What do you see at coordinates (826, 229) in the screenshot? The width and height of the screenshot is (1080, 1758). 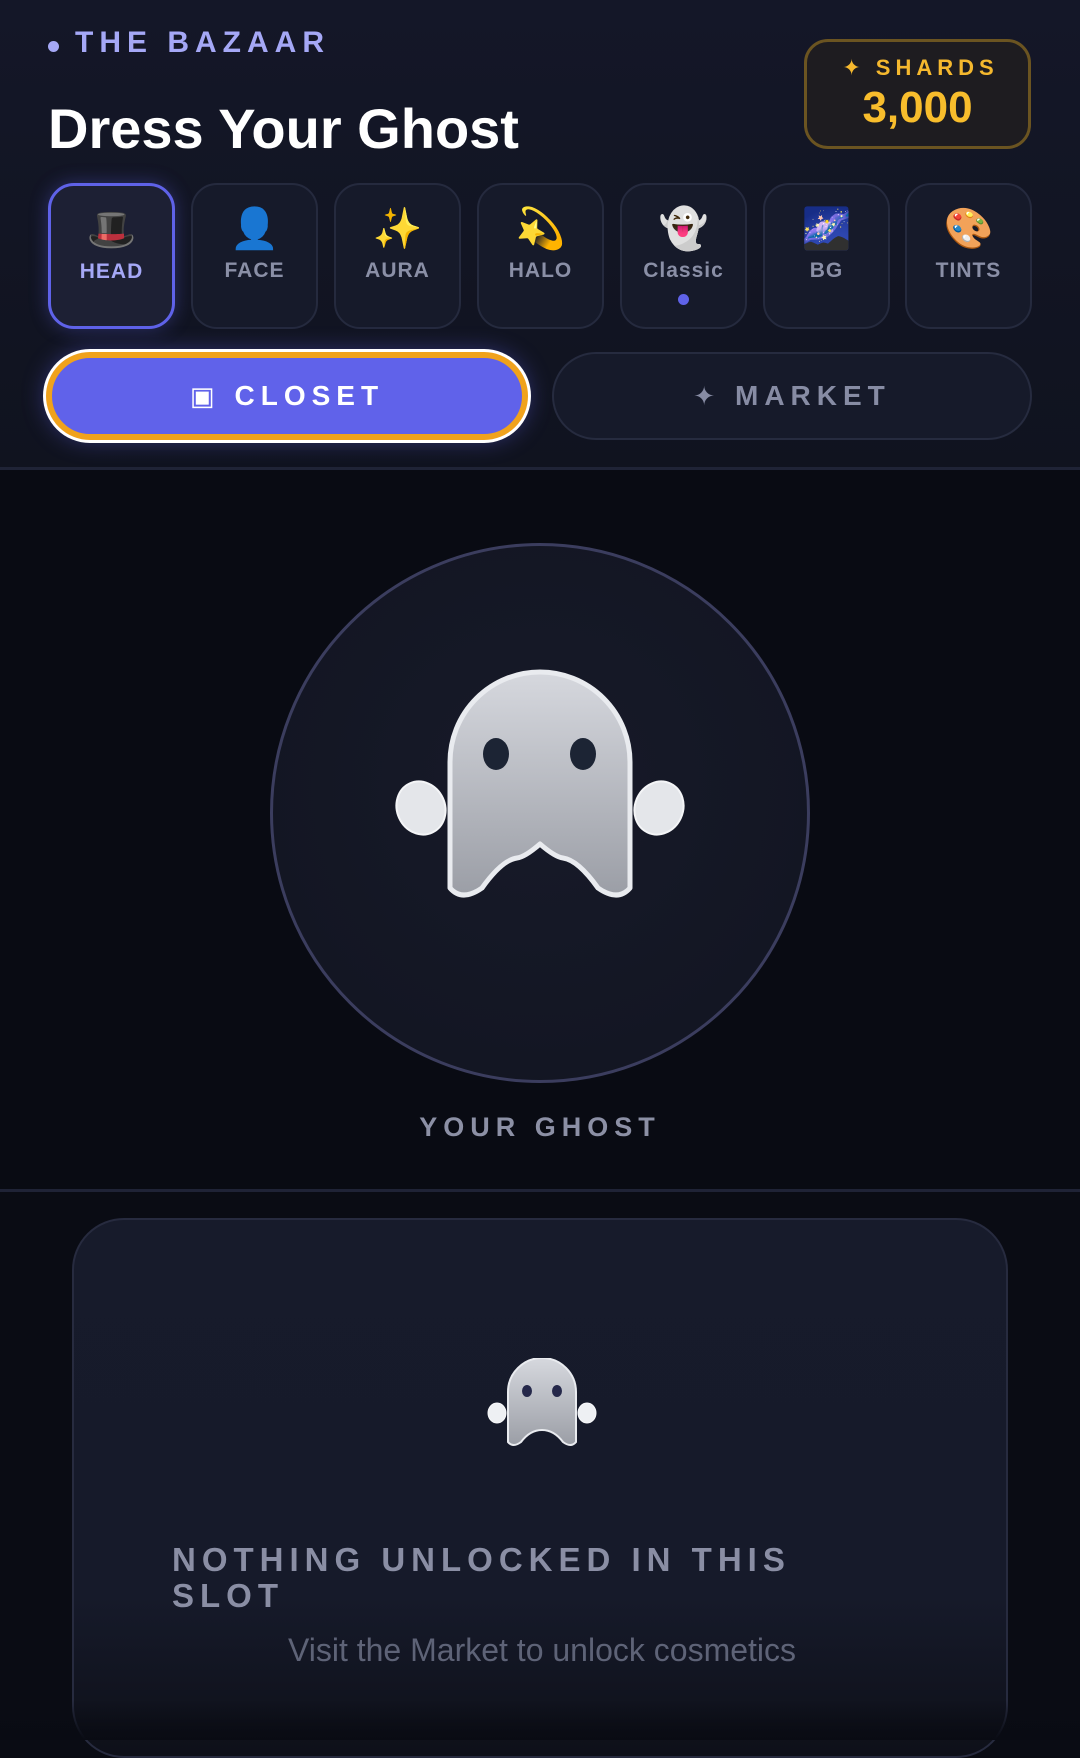 I see `milky-way-icon: 🌌` at bounding box center [826, 229].